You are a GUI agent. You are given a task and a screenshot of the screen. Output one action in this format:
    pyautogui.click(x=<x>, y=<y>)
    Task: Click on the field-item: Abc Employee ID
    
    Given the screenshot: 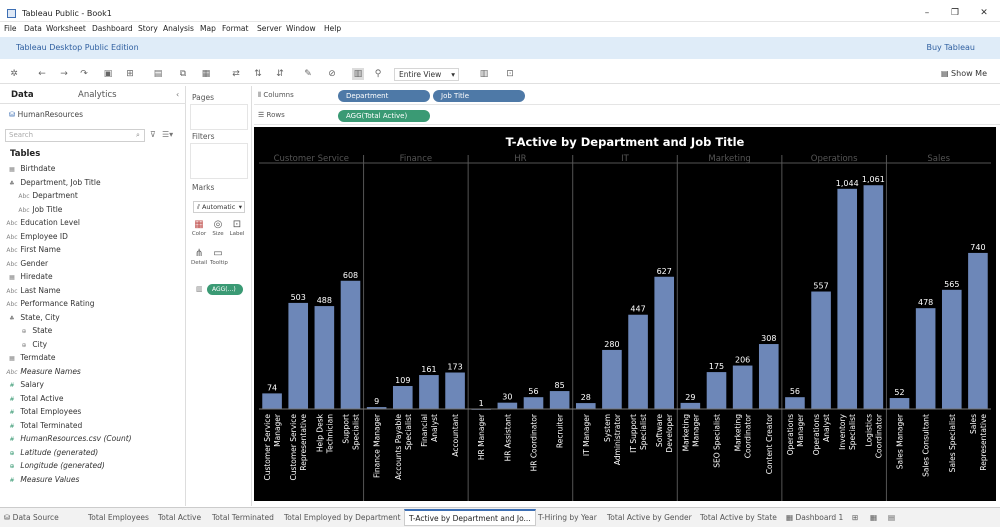 What is the action you would take?
    pyautogui.click(x=37, y=238)
    